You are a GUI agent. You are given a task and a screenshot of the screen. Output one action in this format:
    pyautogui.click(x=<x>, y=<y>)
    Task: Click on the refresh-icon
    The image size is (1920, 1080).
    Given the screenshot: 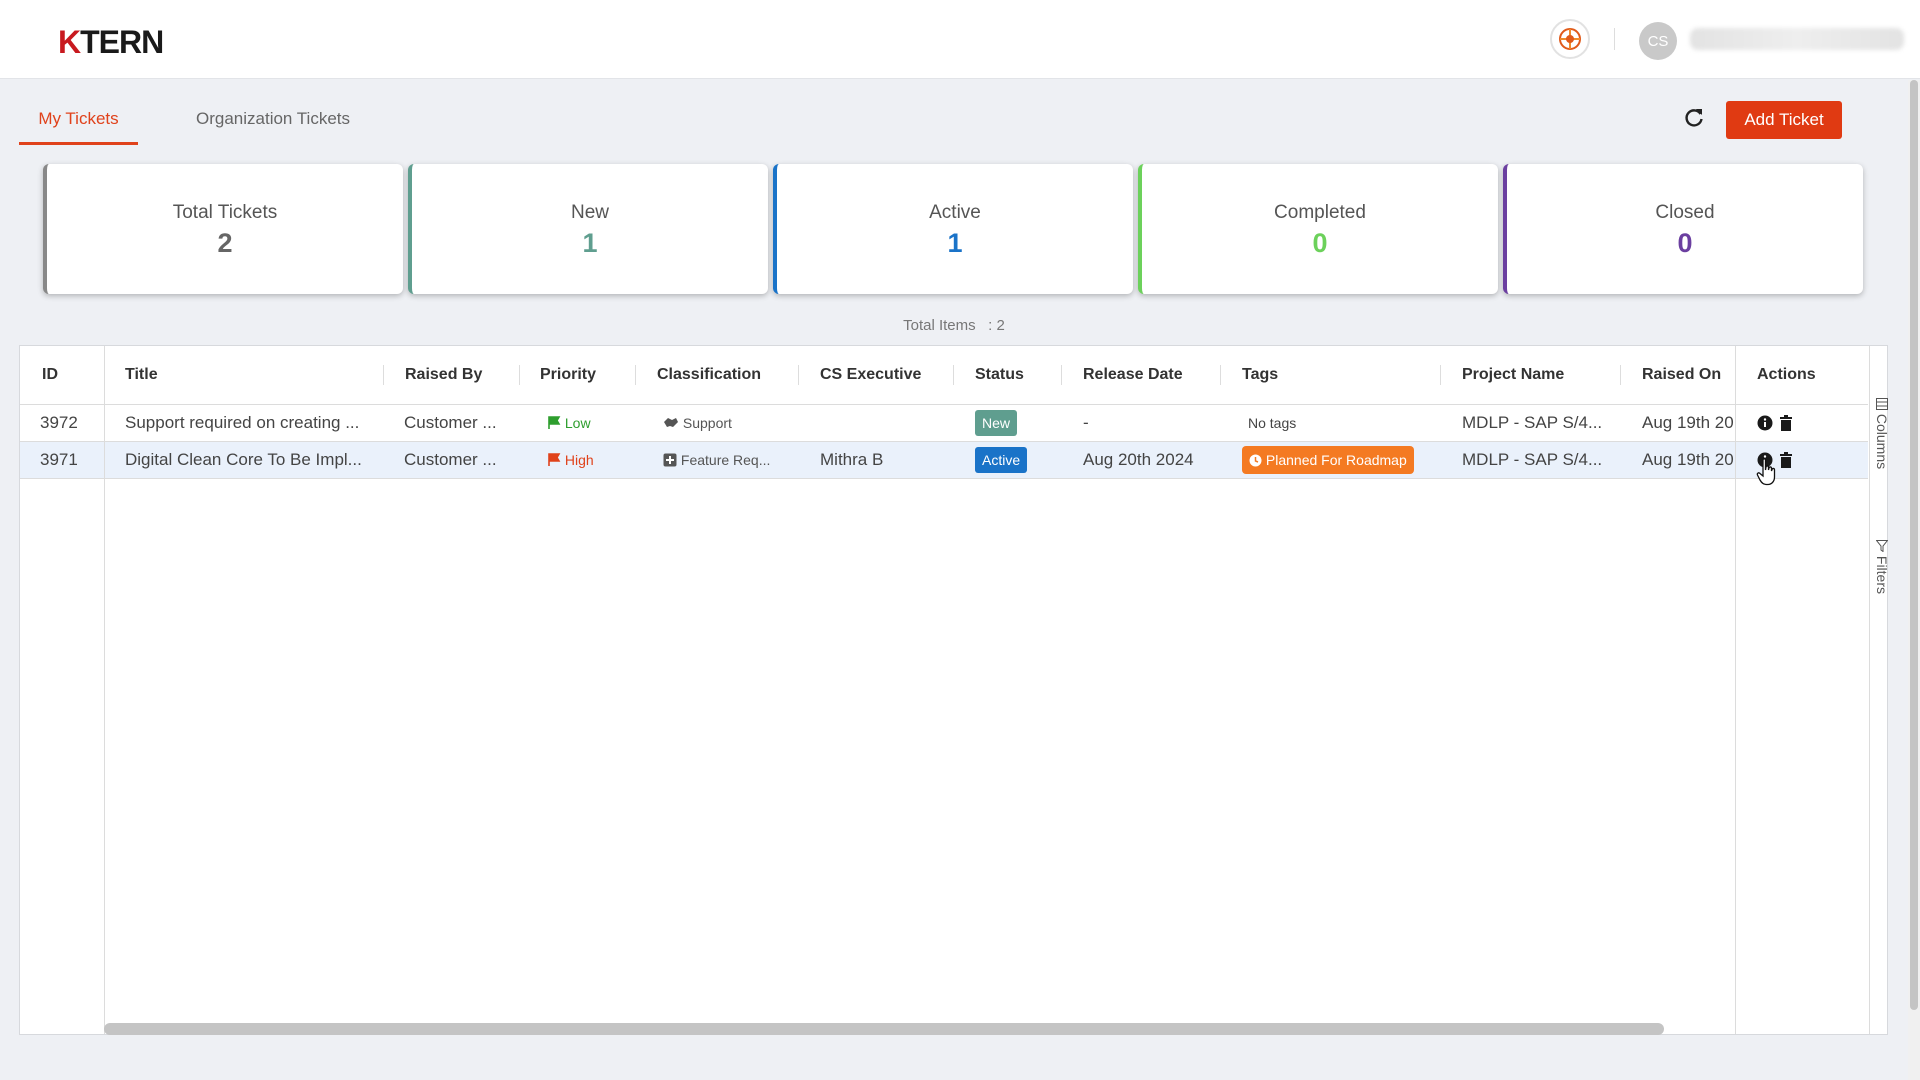 What is the action you would take?
    pyautogui.click(x=1694, y=118)
    